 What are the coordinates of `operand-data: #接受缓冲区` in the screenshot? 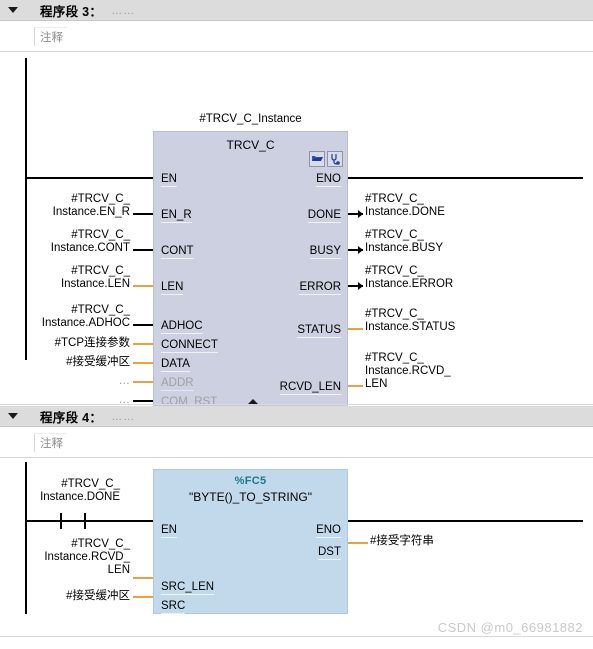 It's located at (70, 362).